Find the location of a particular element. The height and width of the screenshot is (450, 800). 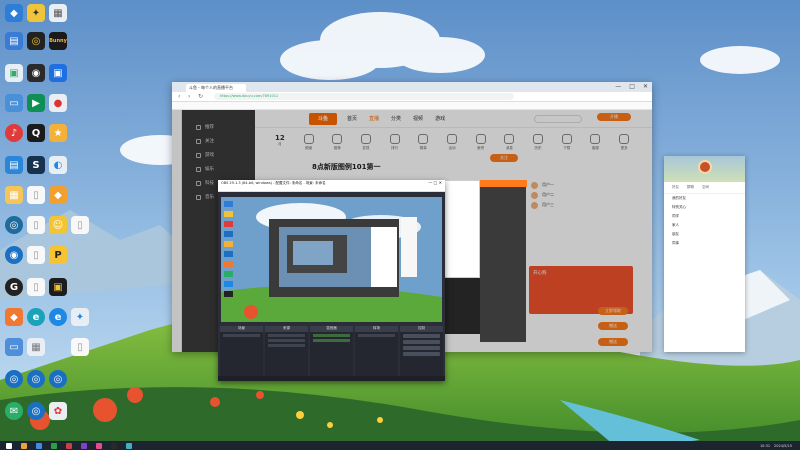

app-icon: ▶ is located at coordinates (36, 103).